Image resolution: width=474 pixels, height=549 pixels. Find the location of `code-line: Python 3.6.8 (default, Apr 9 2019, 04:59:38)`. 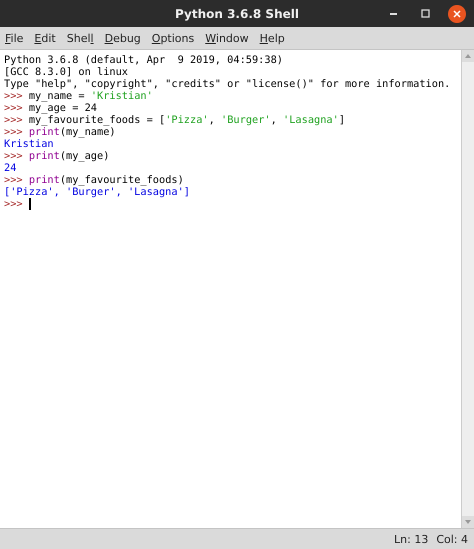

code-line: Python 3.6.8 (default, Apr 9 2019, 04:59:38) is located at coordinates (144, 60).